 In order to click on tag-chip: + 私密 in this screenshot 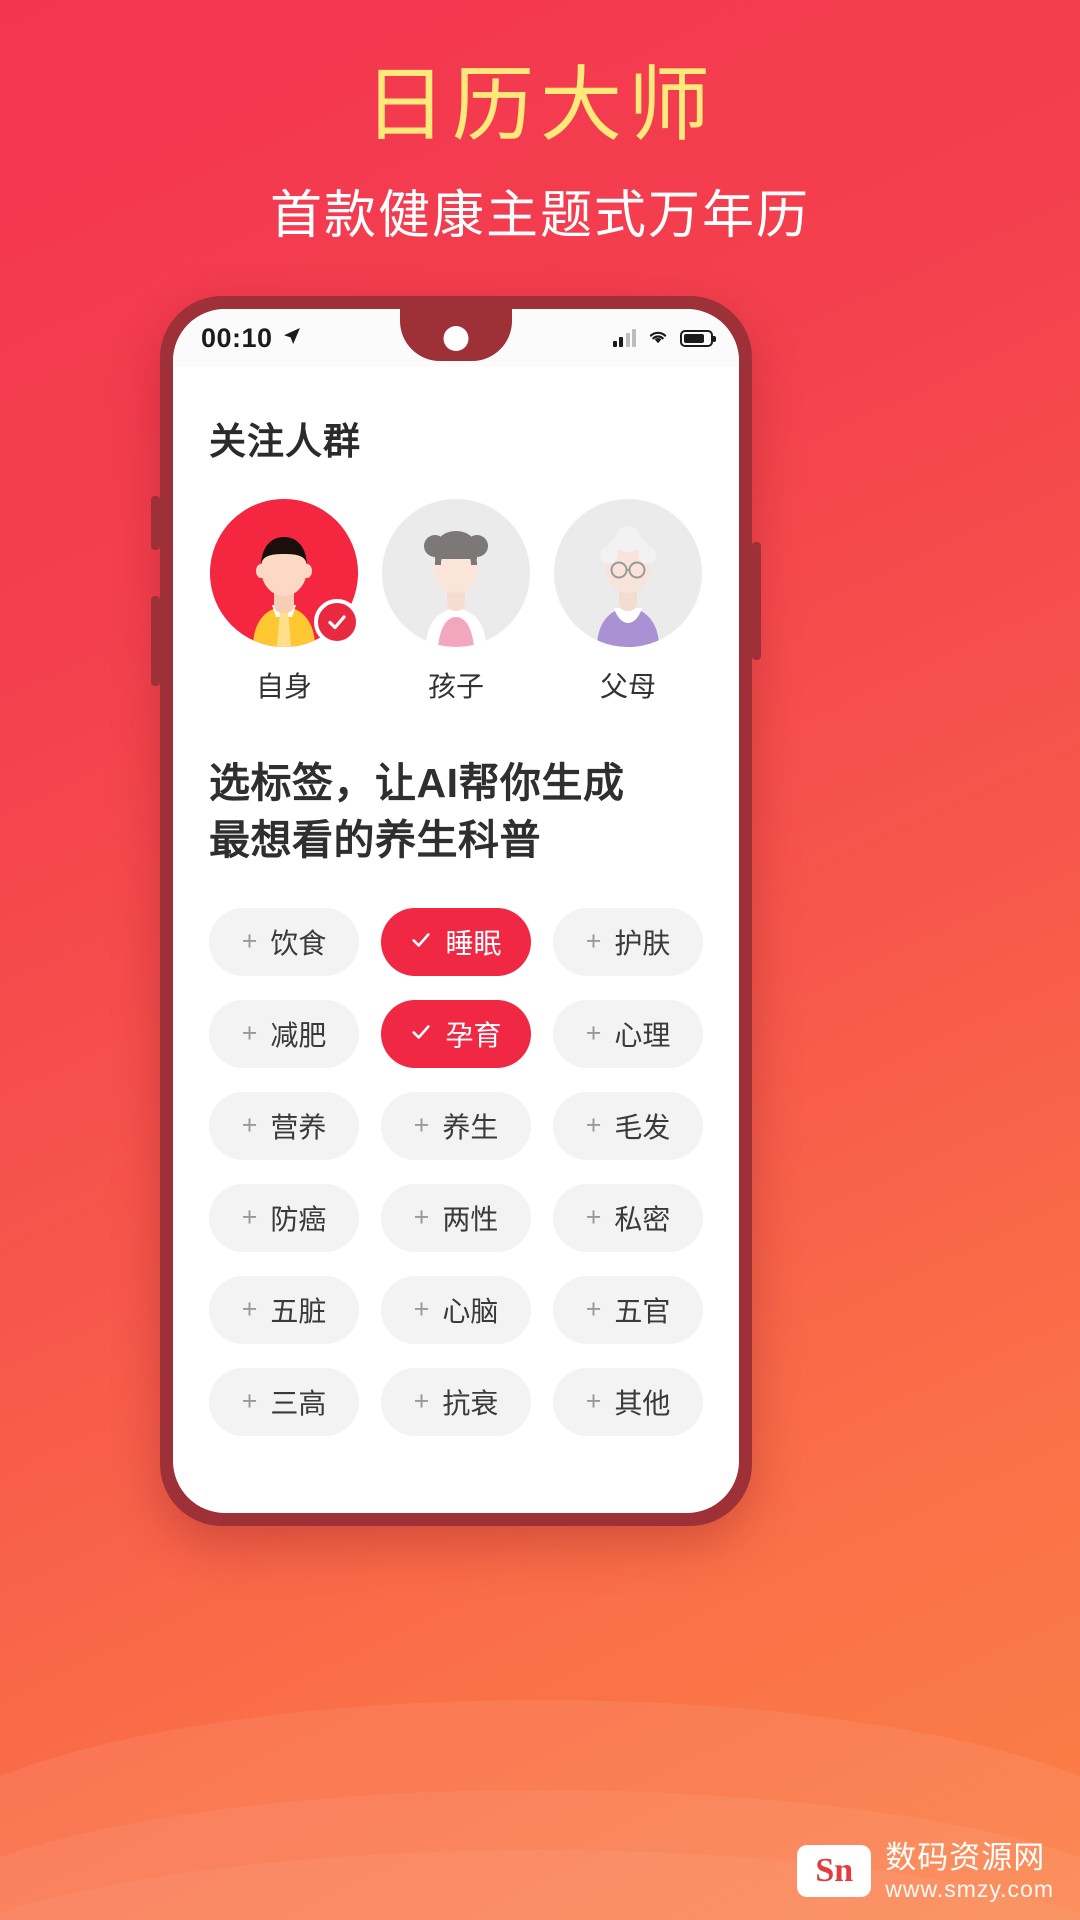, I will do `click(628, 1218)`.